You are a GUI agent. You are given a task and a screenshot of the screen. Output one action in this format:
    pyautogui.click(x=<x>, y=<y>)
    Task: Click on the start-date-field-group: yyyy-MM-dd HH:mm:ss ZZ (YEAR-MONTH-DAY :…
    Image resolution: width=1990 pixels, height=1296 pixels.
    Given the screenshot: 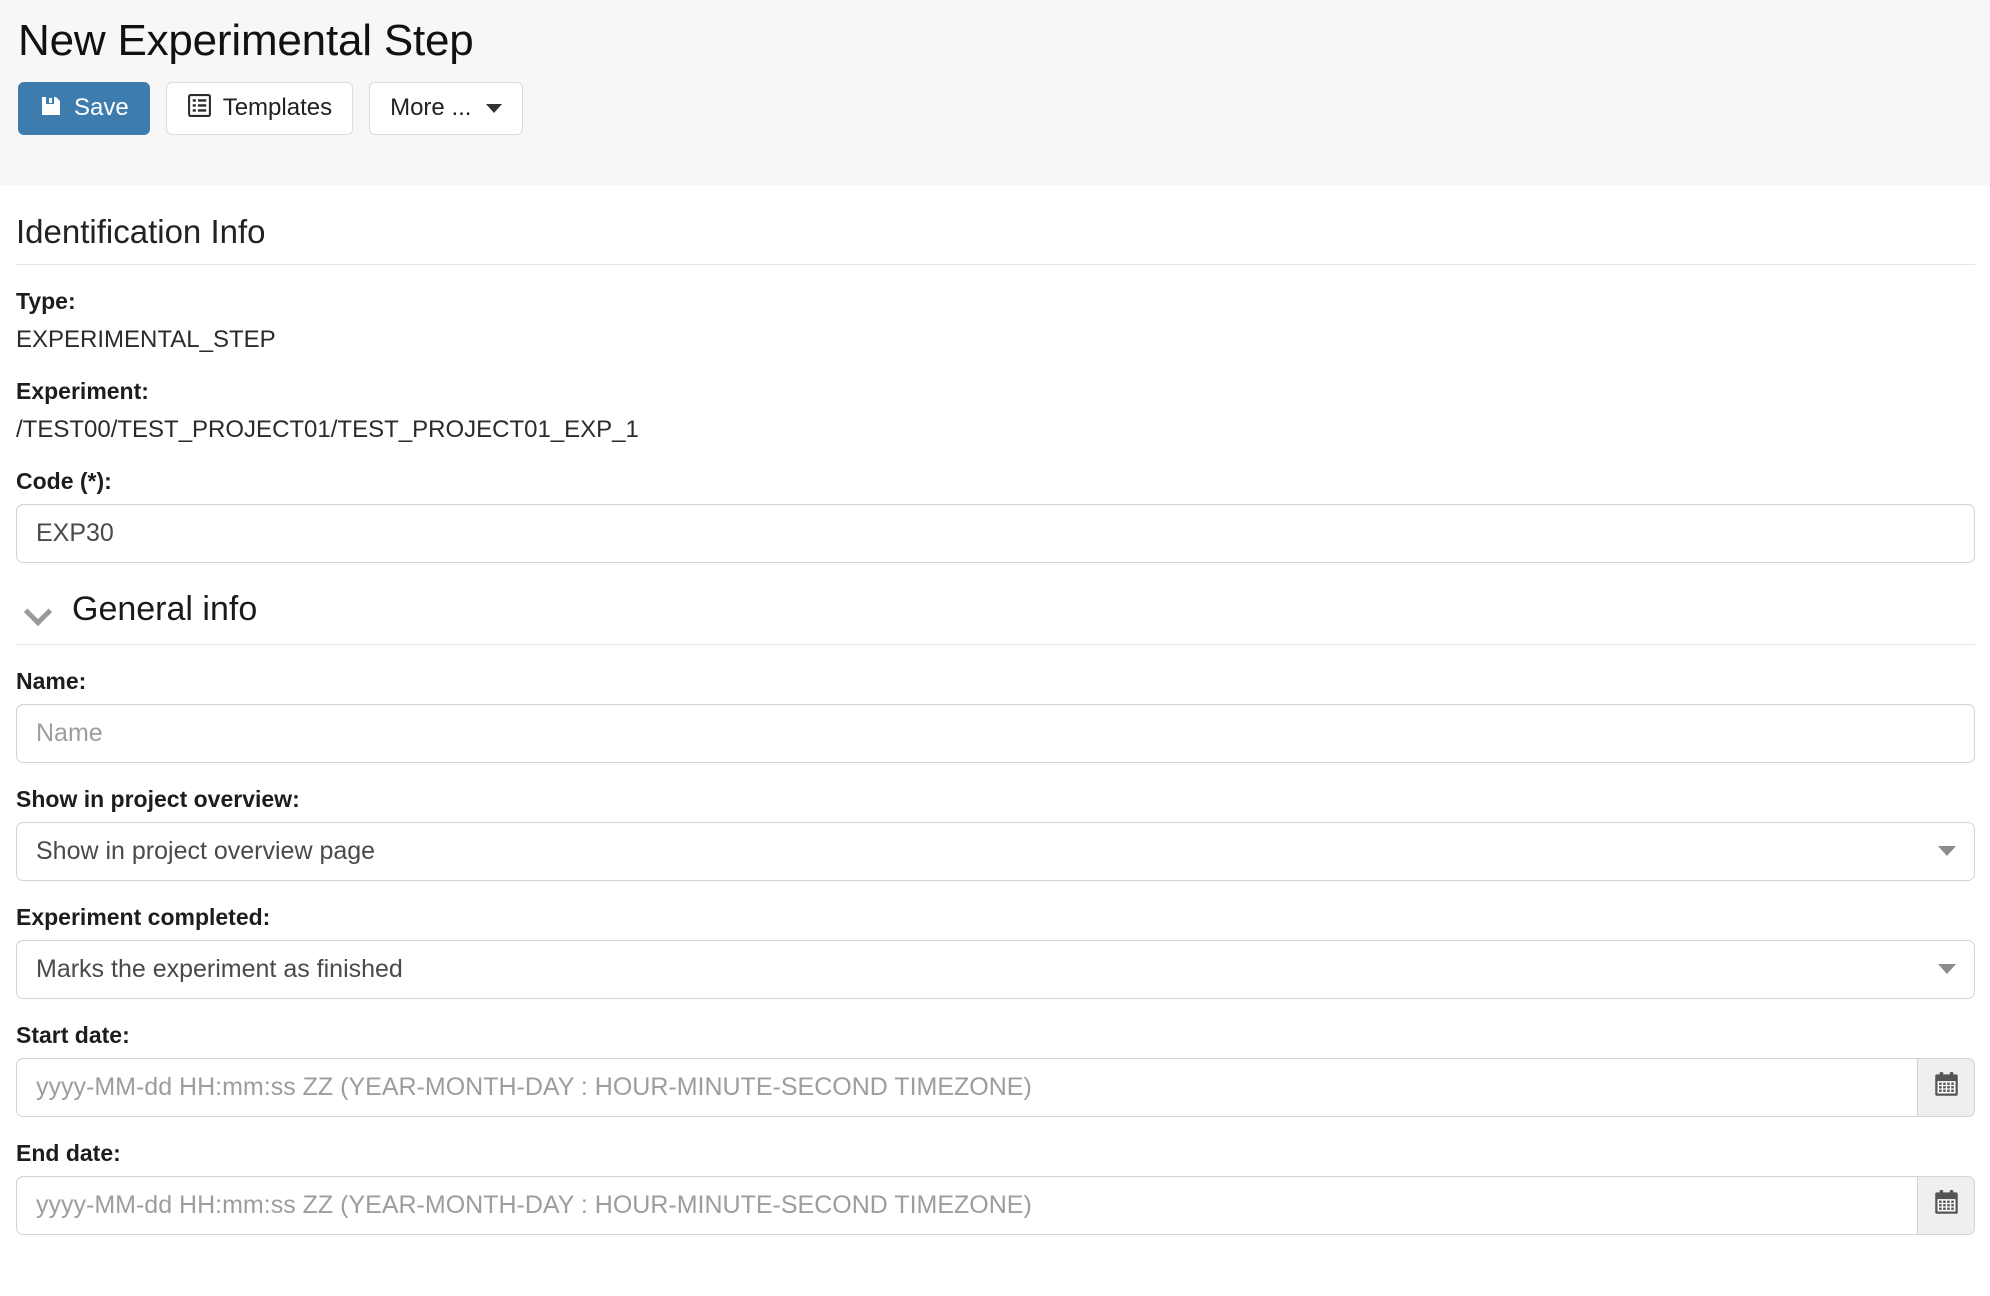 What is the action you would take?
    pyautogui.click(x=995, y=1087)
    